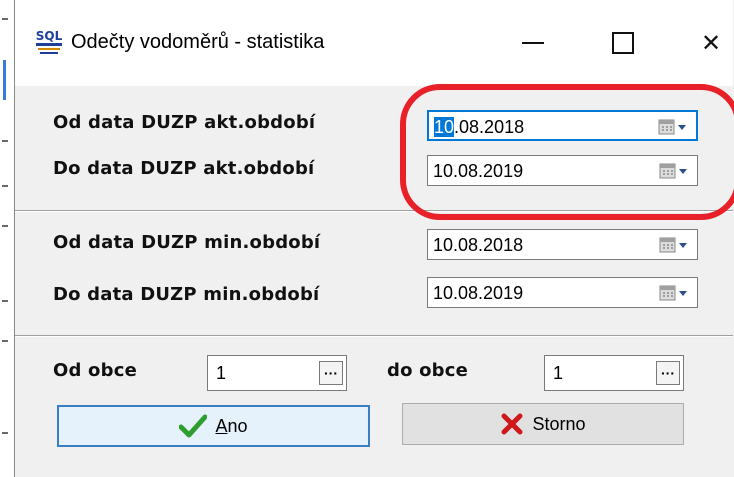  What do you see at coordinates (567, 152) in the screenshot?
I see `highlight-annotation` at bounding box center [567, 152].